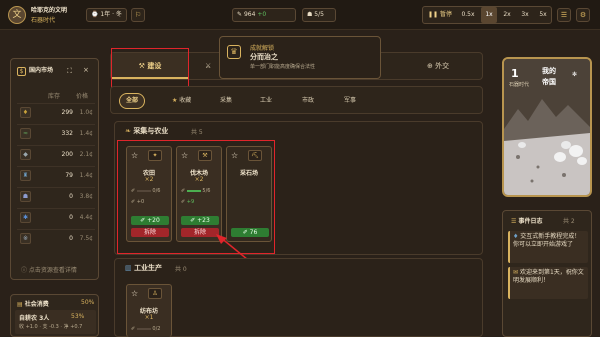  Describe the element at coordinates (96, 14) in the screenshot. I see `calendar-icon: ⌚` at that location.